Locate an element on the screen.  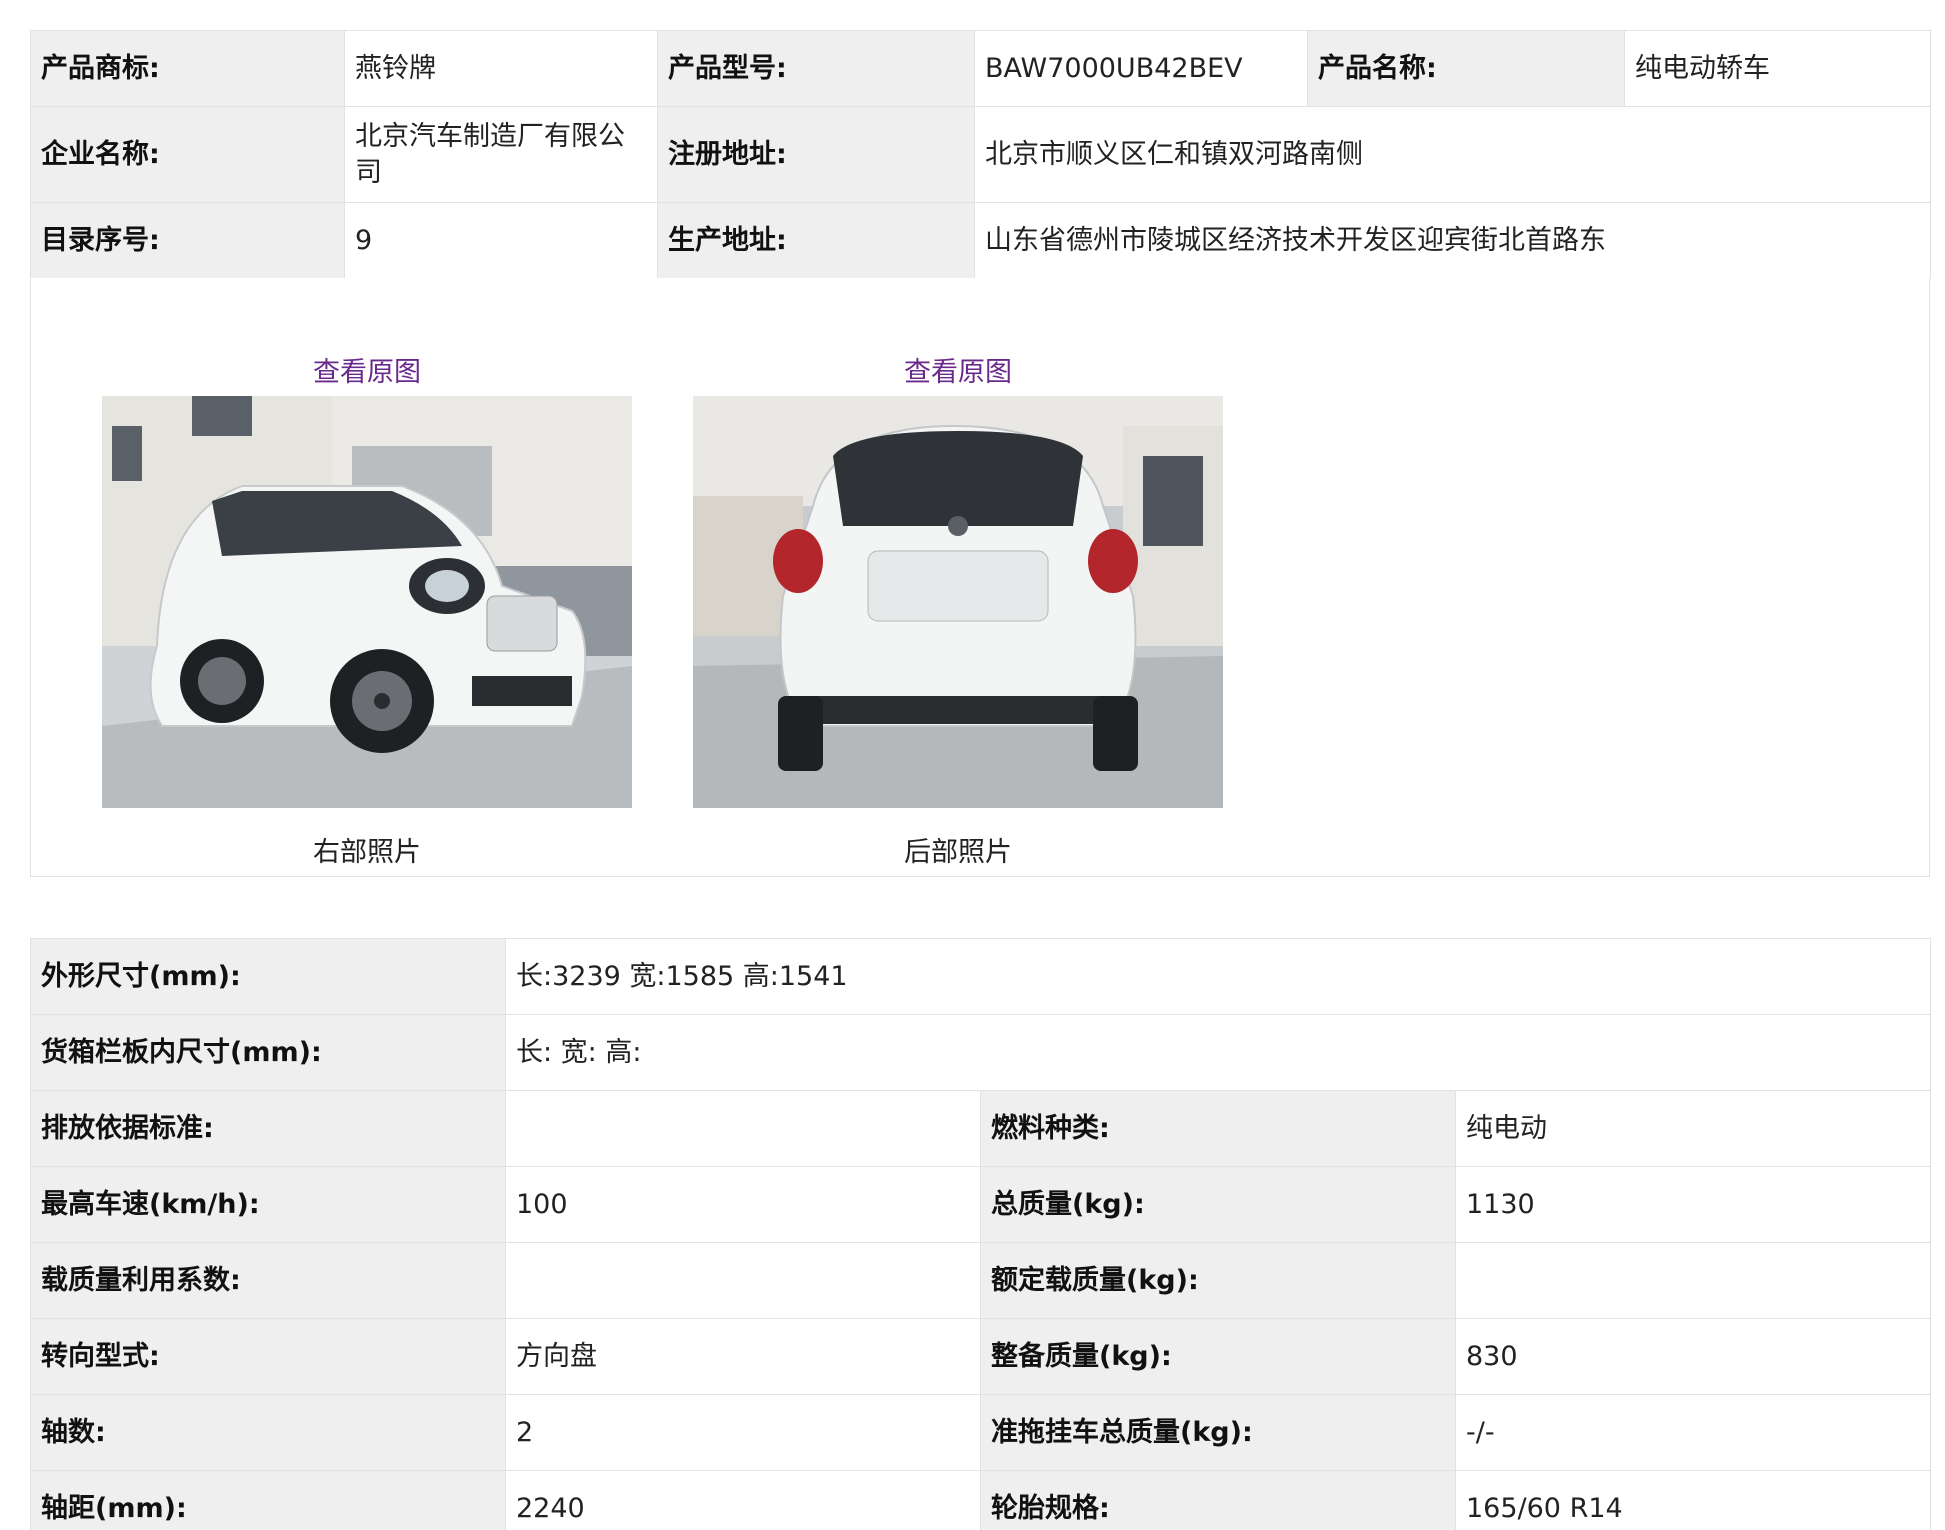
prod-address-label: 生产地址: is located at coordinates (816, 240).